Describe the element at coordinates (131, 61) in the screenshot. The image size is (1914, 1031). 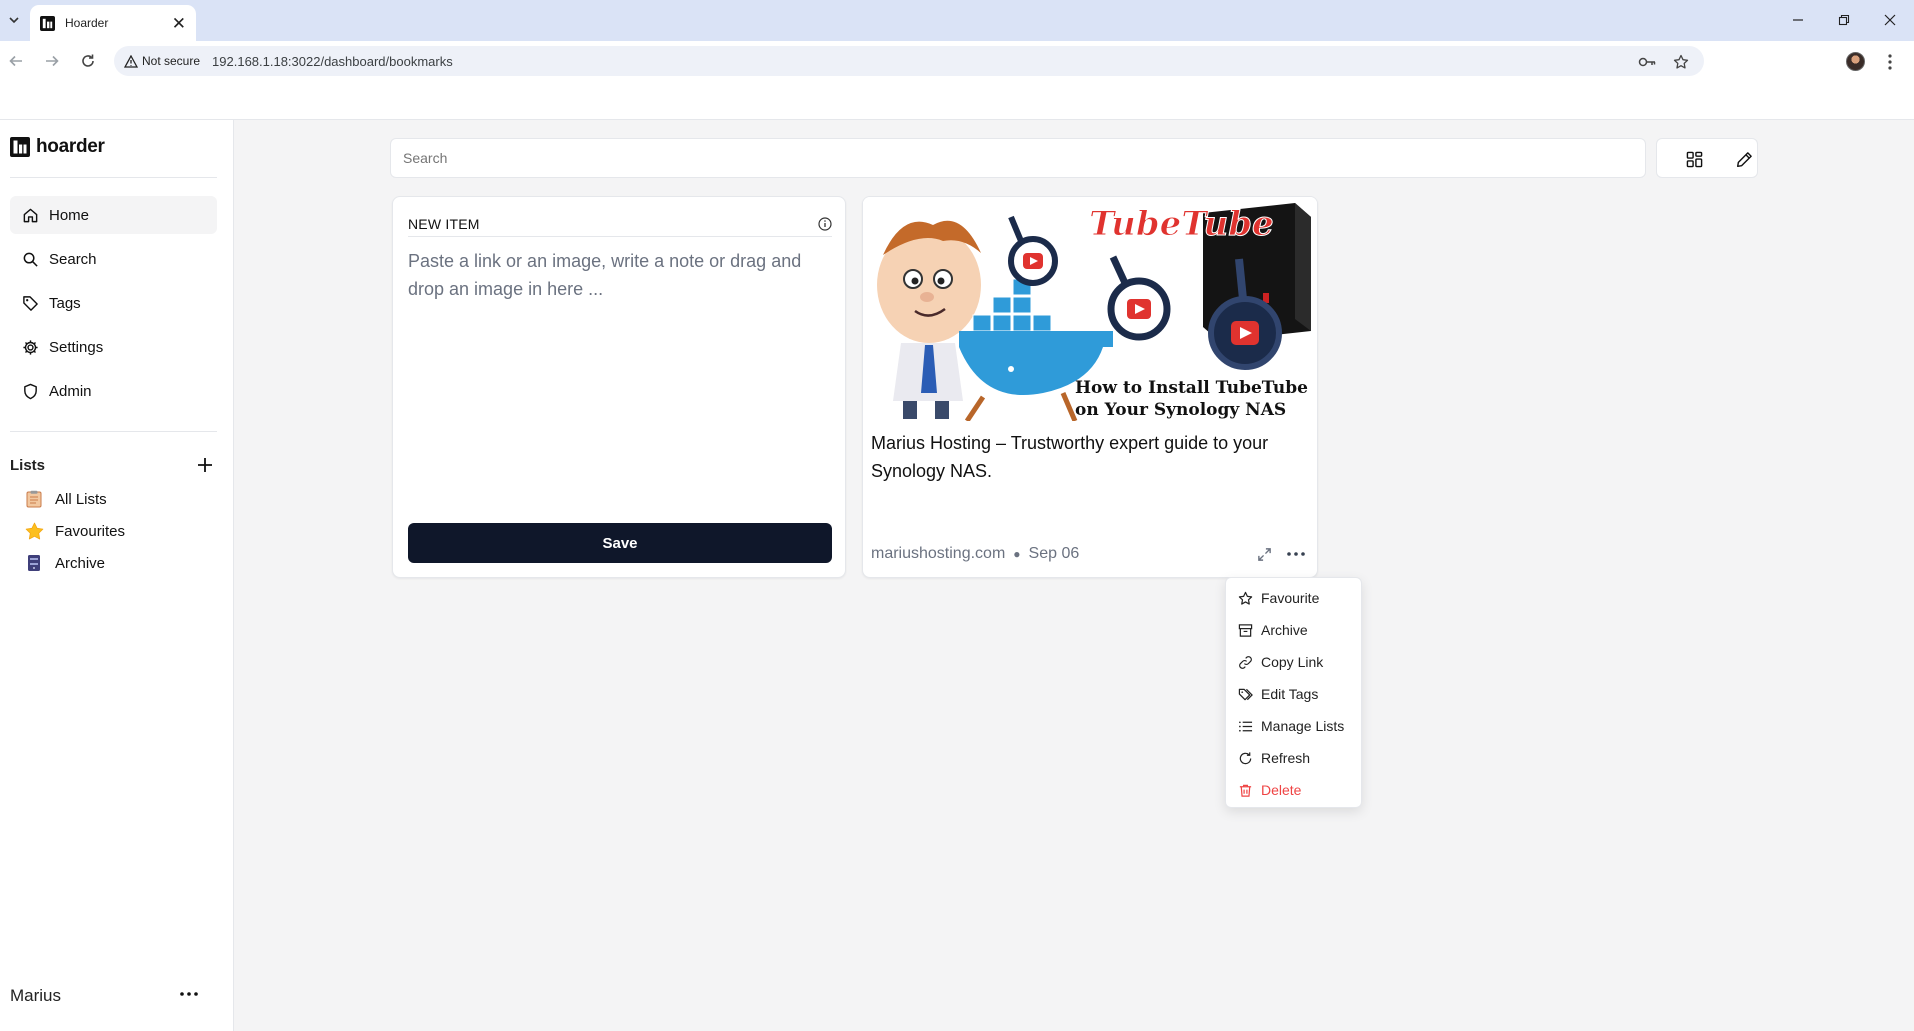
I see `warning-icon` at that location.